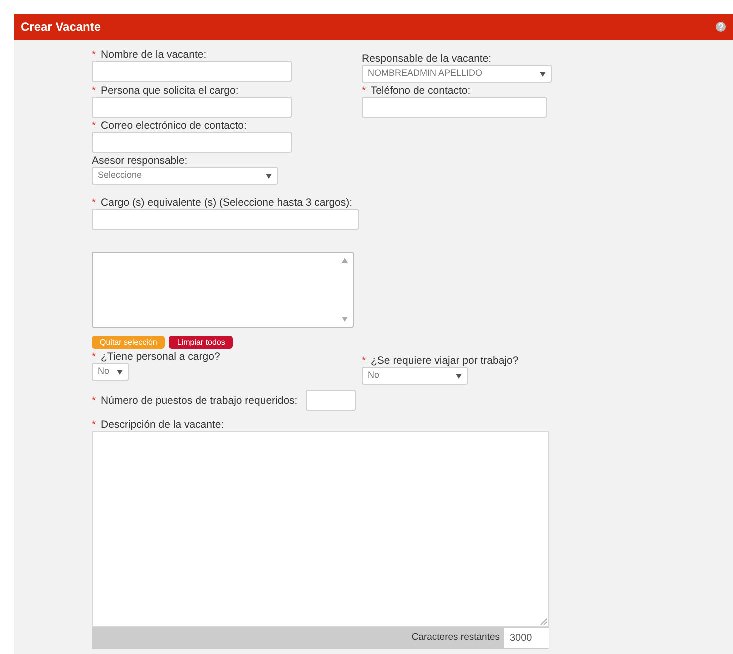 This screenshot has width=733, height=654. Describe the element at coordinates (345, 319) in the screenshot. I see `down-arrow-icon` at that location.